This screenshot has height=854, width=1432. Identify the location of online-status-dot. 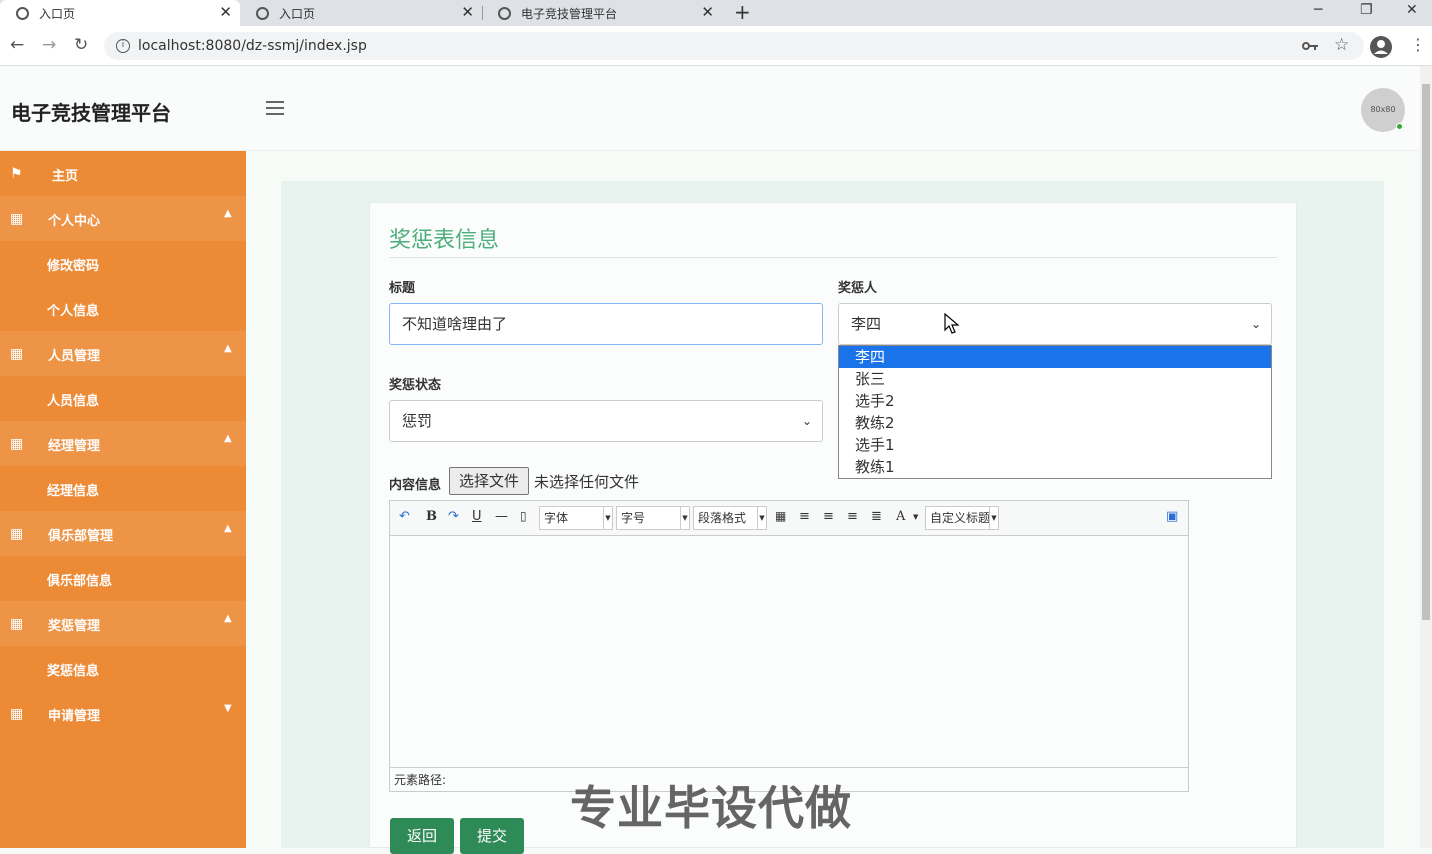
(1399, 126).